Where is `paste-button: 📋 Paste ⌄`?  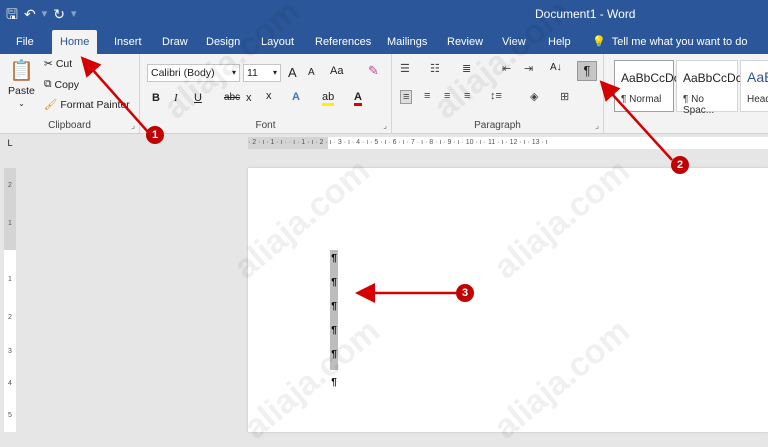
paste-button: 📋 Paste ⌄ is located at coordinates (21, 83).